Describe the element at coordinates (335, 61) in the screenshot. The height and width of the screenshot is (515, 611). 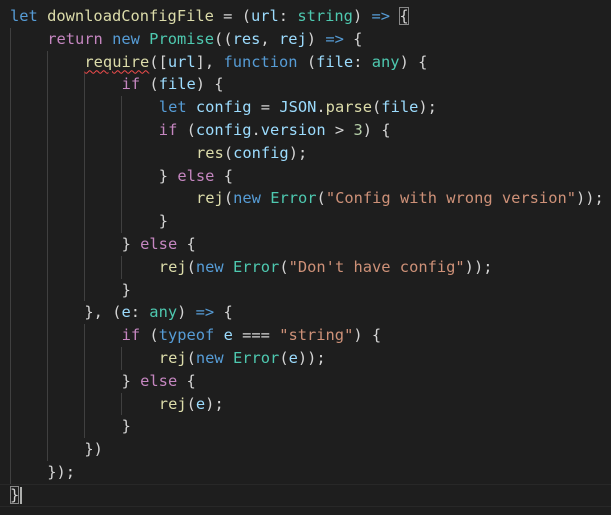
I see `code-token: file` at that location.